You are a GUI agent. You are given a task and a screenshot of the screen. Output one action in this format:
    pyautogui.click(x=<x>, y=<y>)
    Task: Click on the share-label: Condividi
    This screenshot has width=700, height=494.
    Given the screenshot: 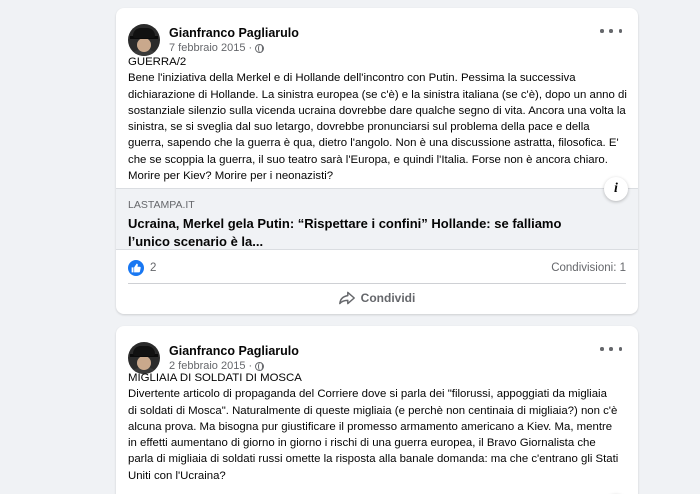 What is the action you would take?
    pyautogui.click(x=388, y=298)
    